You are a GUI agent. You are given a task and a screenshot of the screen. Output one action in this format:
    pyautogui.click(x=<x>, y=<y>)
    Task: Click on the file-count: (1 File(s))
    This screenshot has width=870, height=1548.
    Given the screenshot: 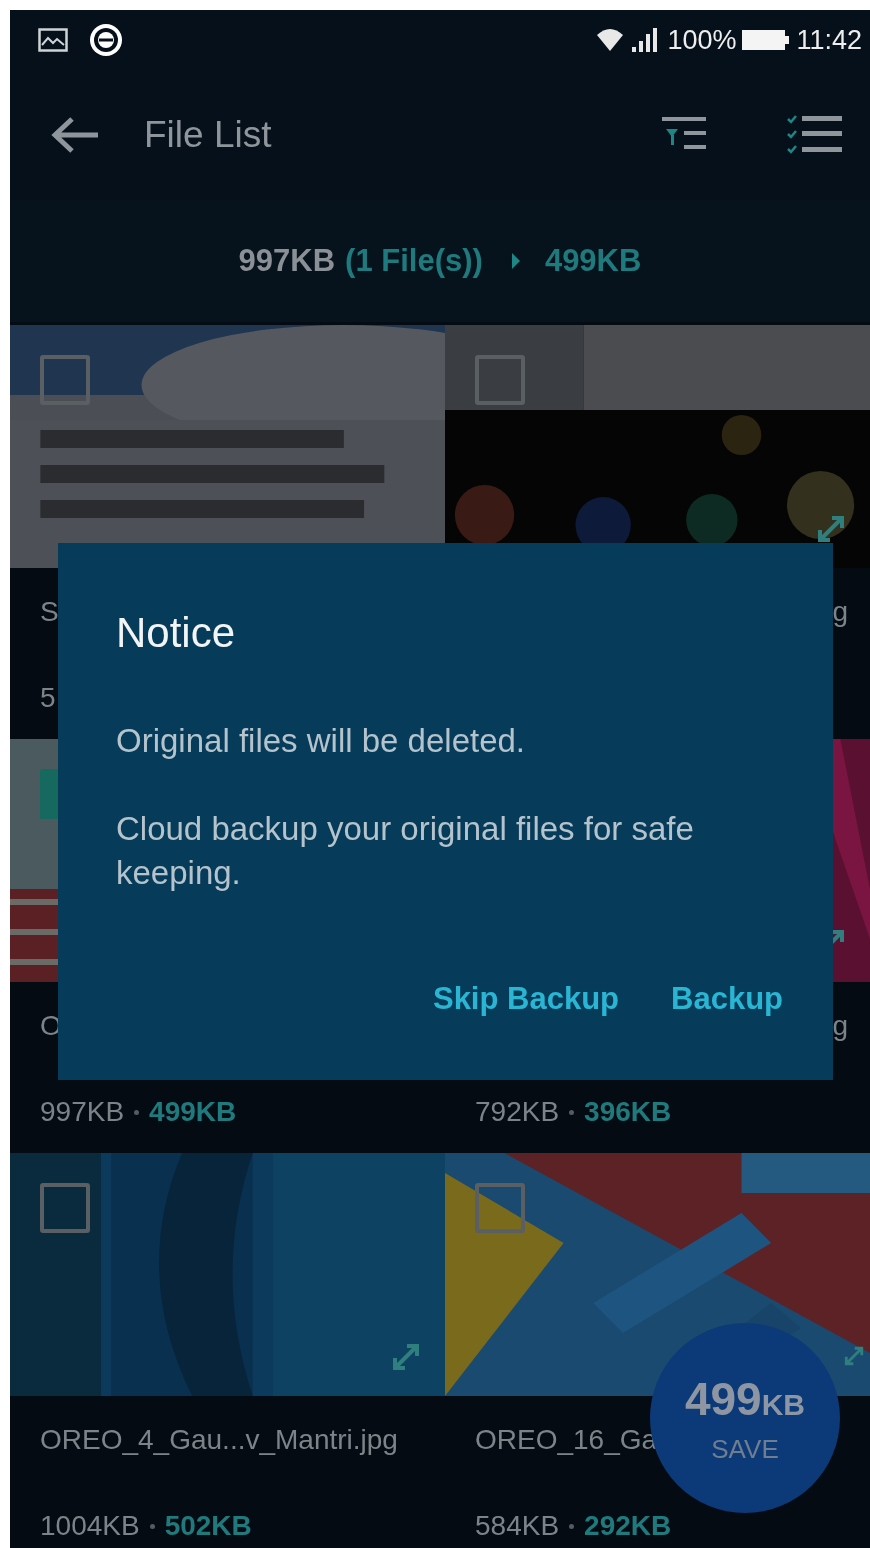 What is the action you would take?
    pyautogui.click(x=414, y=261)
    